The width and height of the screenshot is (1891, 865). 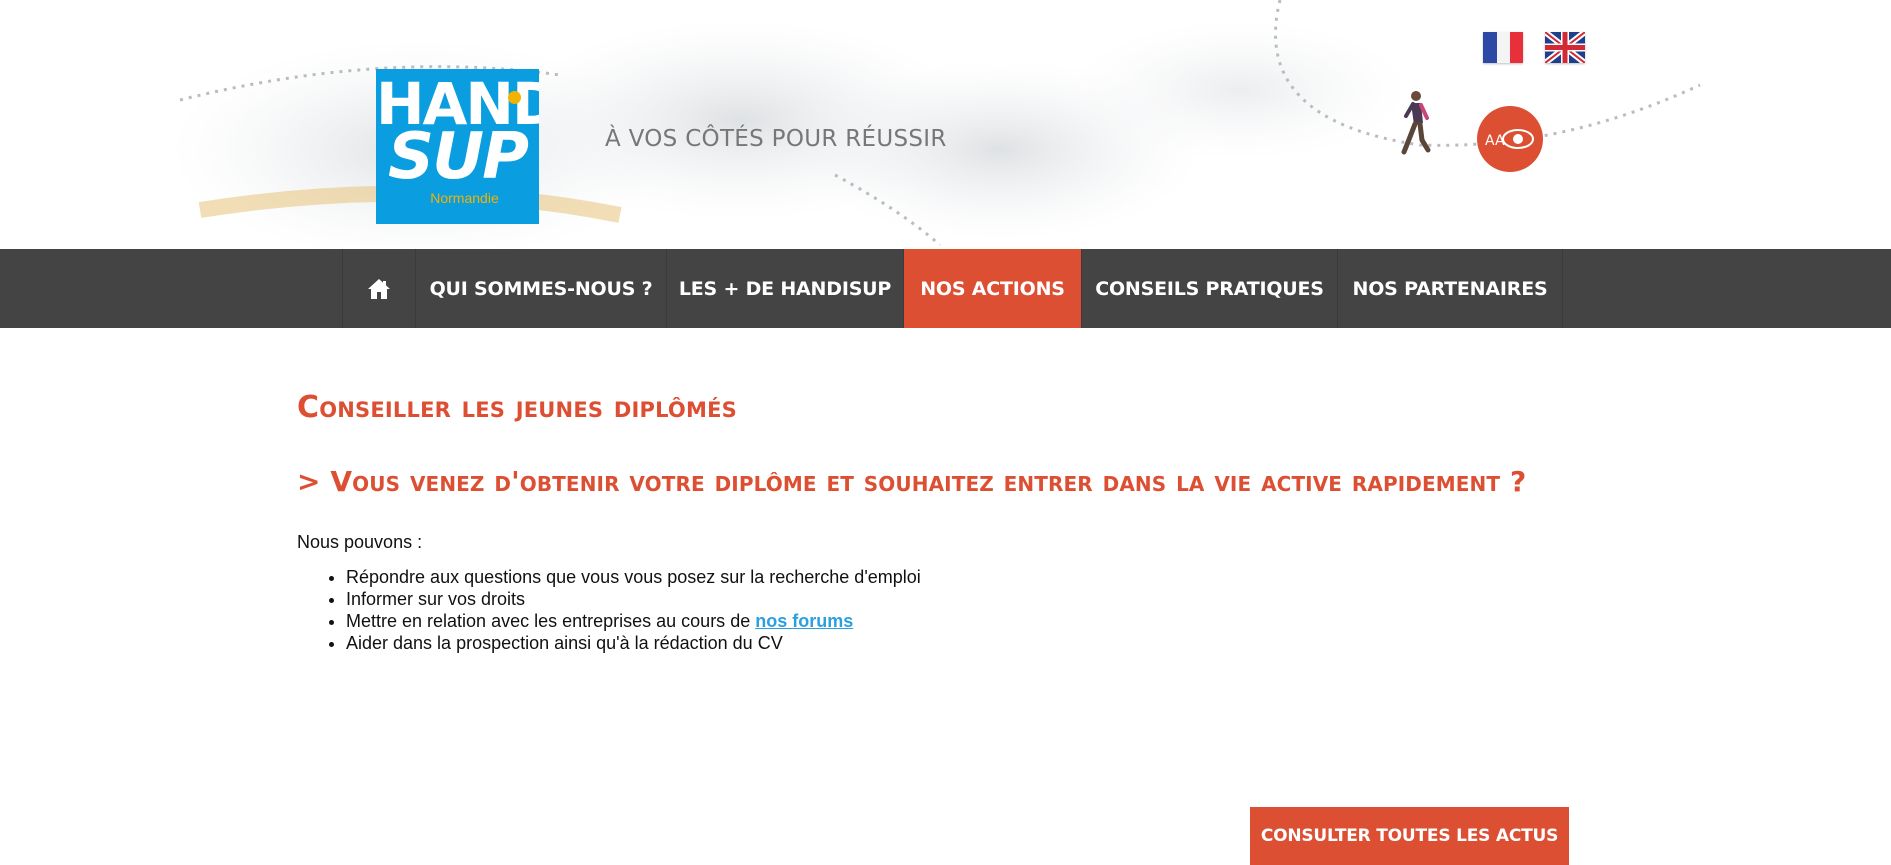 I want to click on logo-dot, so click(x=514, y=97).